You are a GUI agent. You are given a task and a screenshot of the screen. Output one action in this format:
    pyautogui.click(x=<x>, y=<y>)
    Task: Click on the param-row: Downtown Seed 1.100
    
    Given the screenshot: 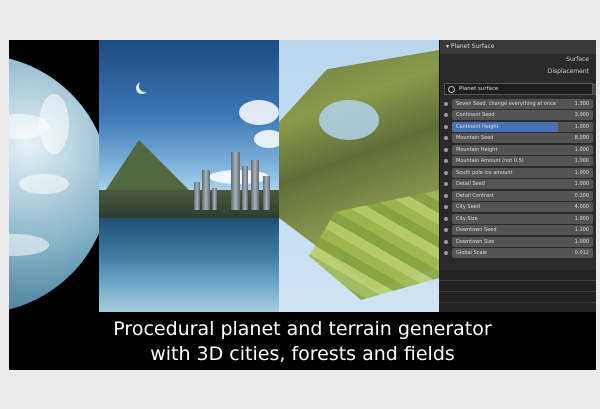 What is the action you would take?
    pyautogui.click(x=518, y=230)
    